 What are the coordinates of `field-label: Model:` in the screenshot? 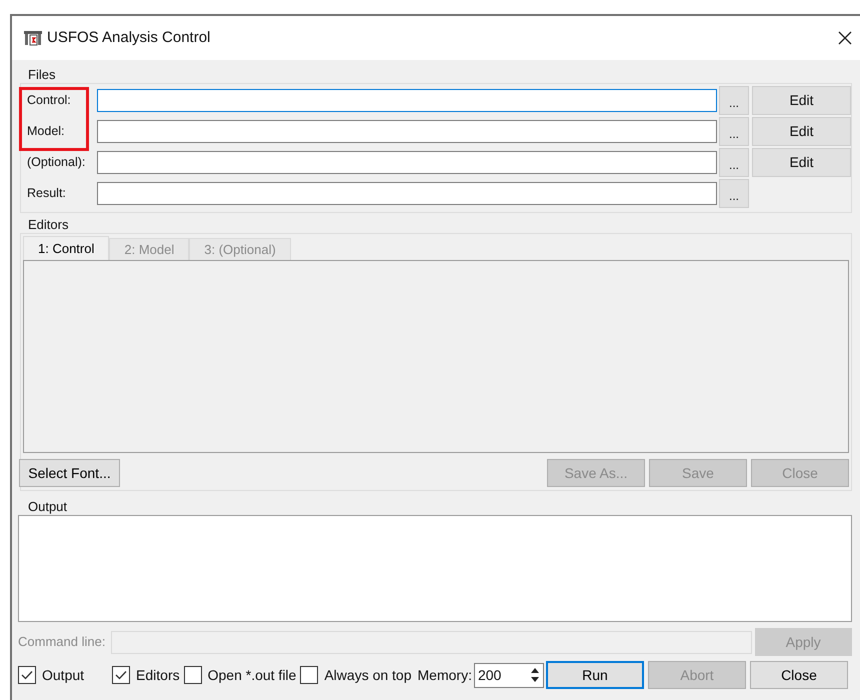 It's located at (46, 131).